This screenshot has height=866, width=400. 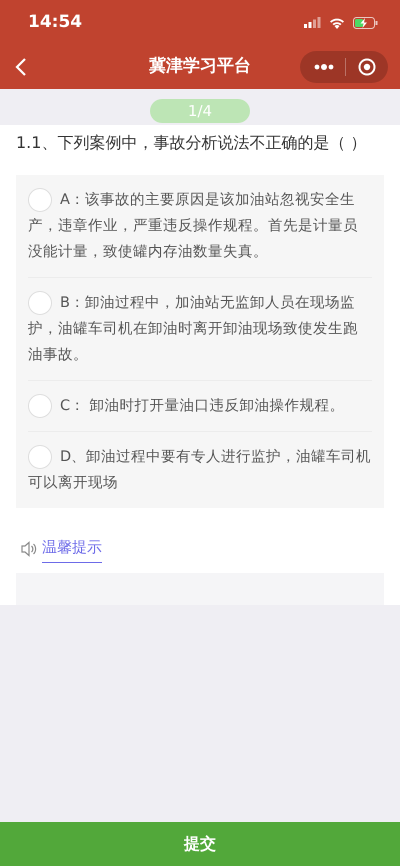 I want to click on tip-link: 温馨提示, so click(x=72, y=549).